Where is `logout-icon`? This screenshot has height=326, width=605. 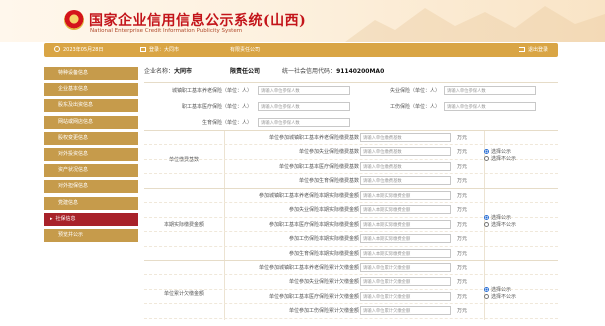
logout-icon is located at coordinates (521, 49).